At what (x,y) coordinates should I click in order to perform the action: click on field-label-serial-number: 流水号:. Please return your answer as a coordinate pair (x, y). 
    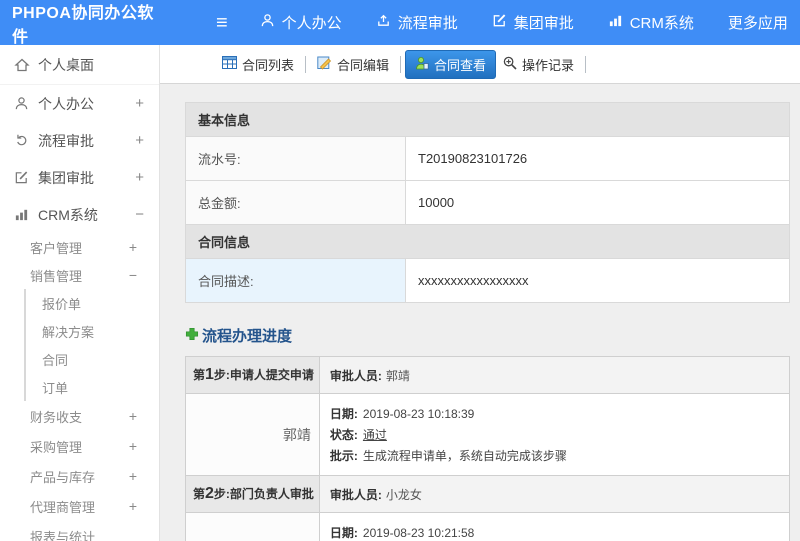
    Looking at the image, I should click on (295, 158).